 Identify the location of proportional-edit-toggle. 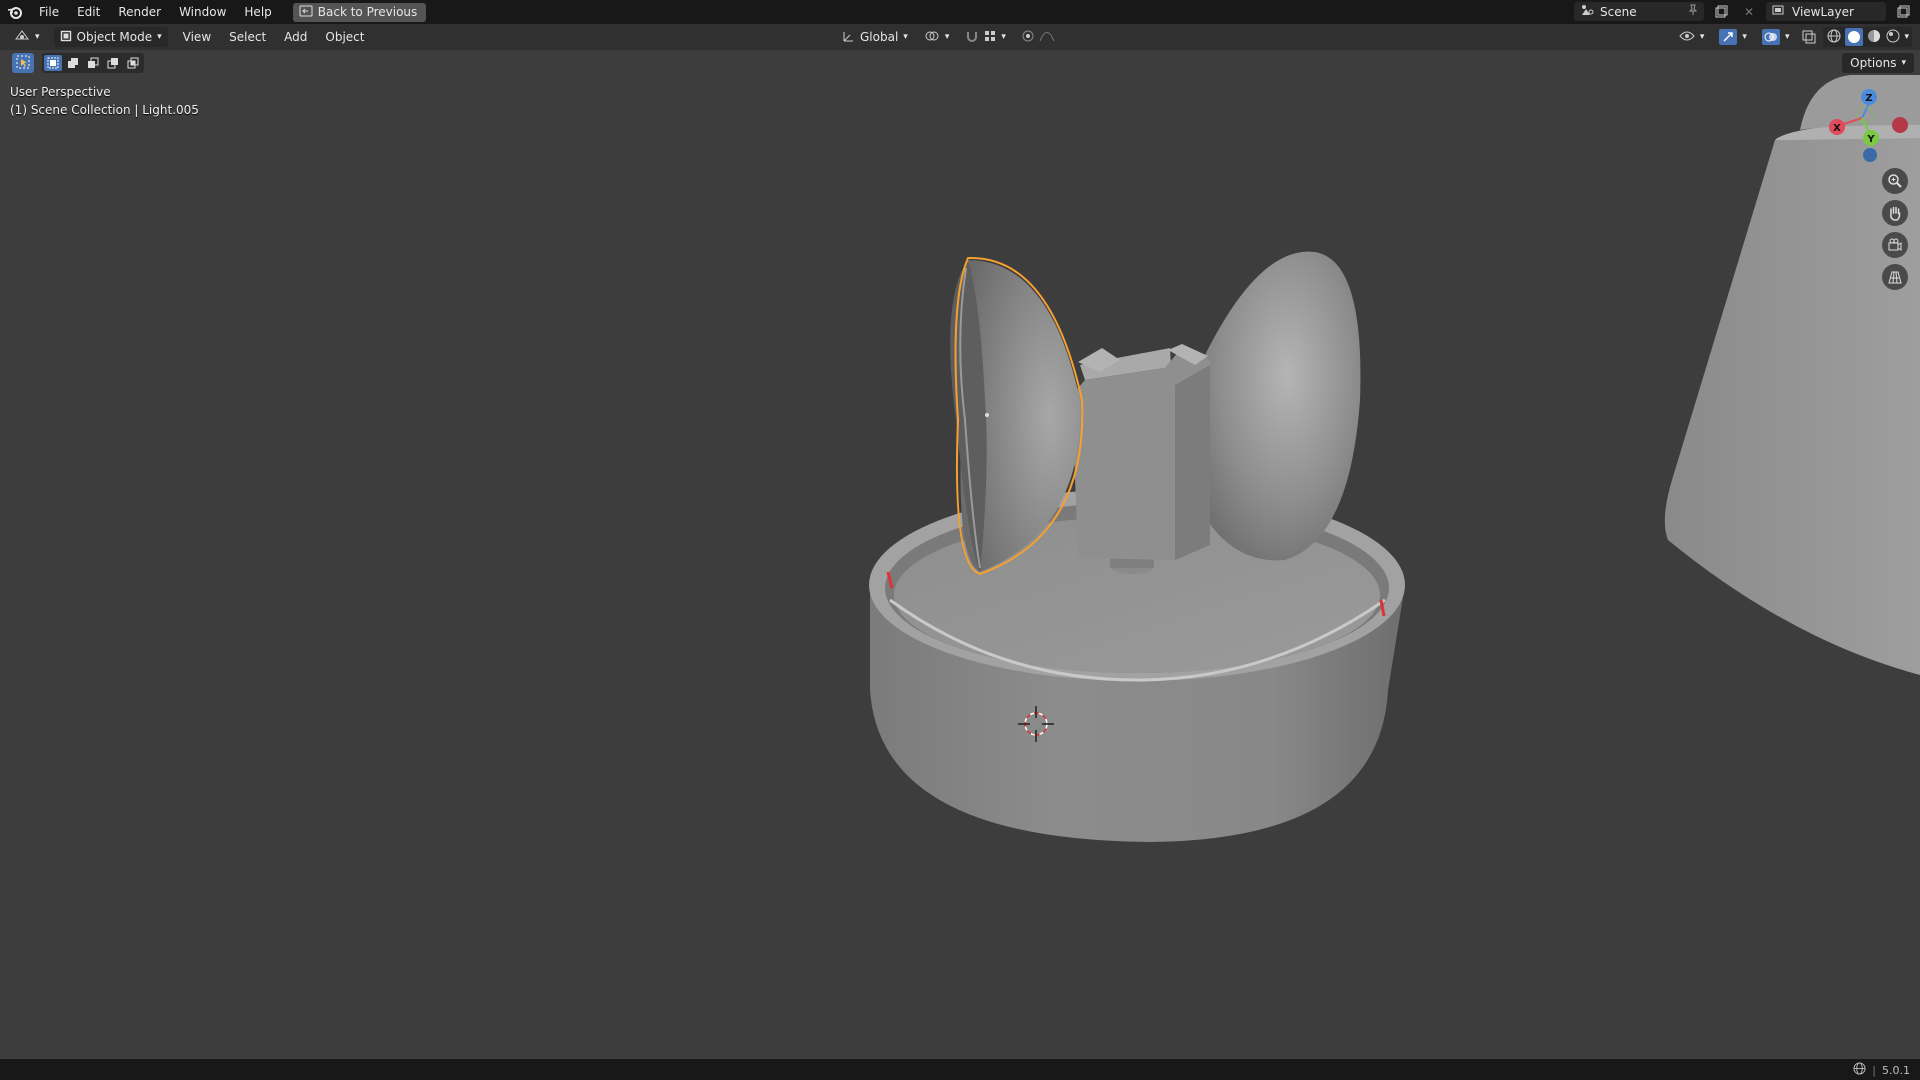
(1038, 37).